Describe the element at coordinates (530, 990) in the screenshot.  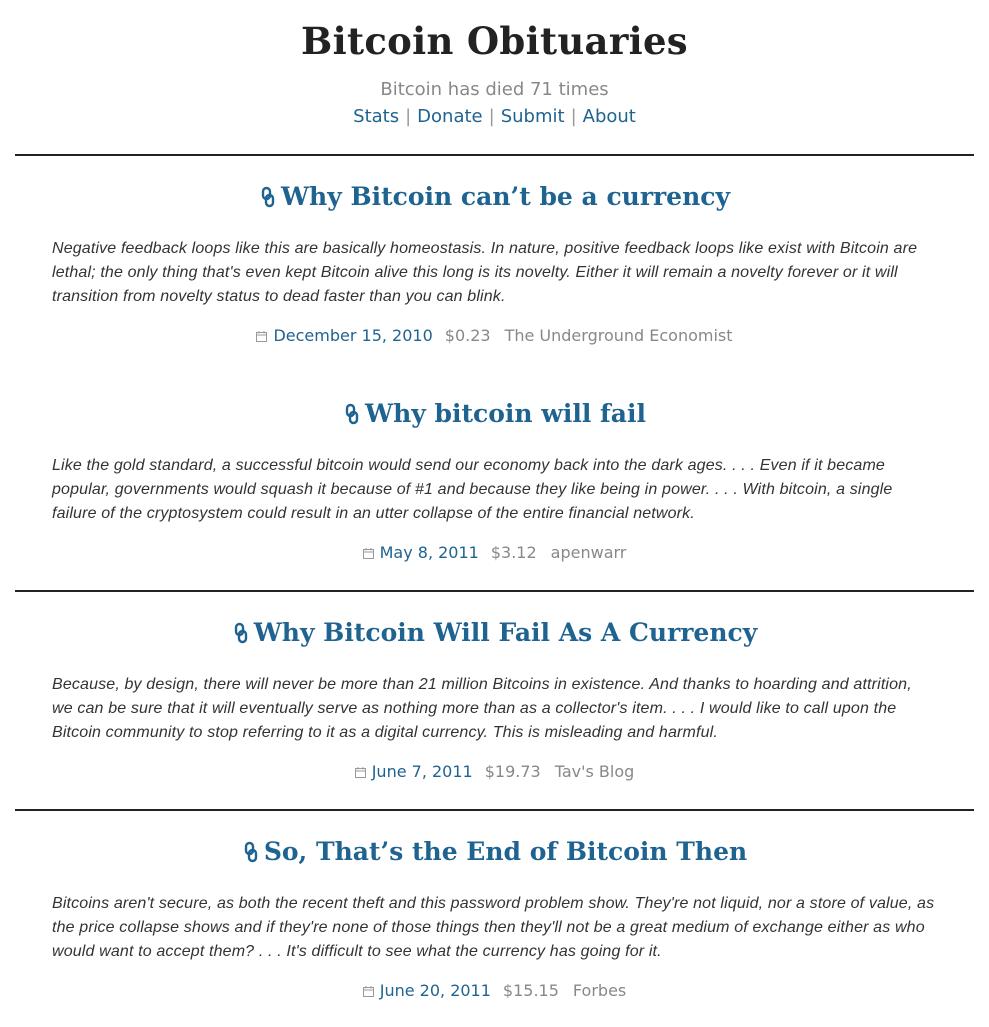
I see `entry-price: $15.15` at that location.